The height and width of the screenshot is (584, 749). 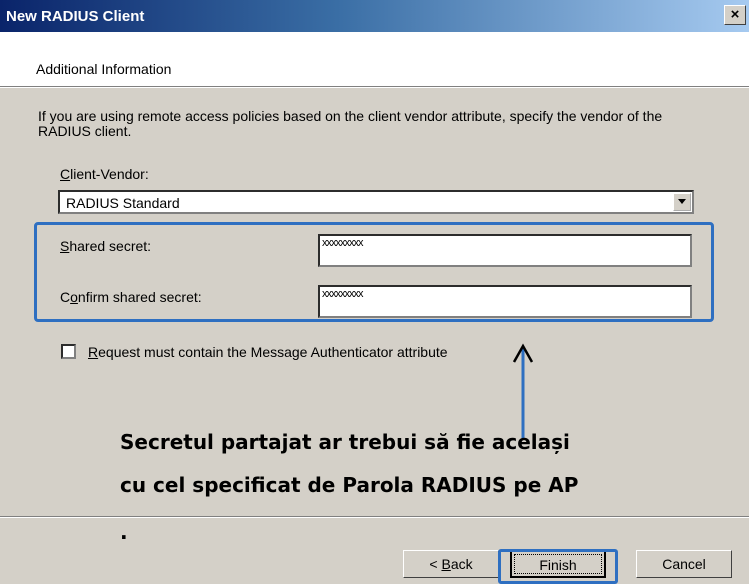 I want to click on header-divider, so click(x=374, y=87).